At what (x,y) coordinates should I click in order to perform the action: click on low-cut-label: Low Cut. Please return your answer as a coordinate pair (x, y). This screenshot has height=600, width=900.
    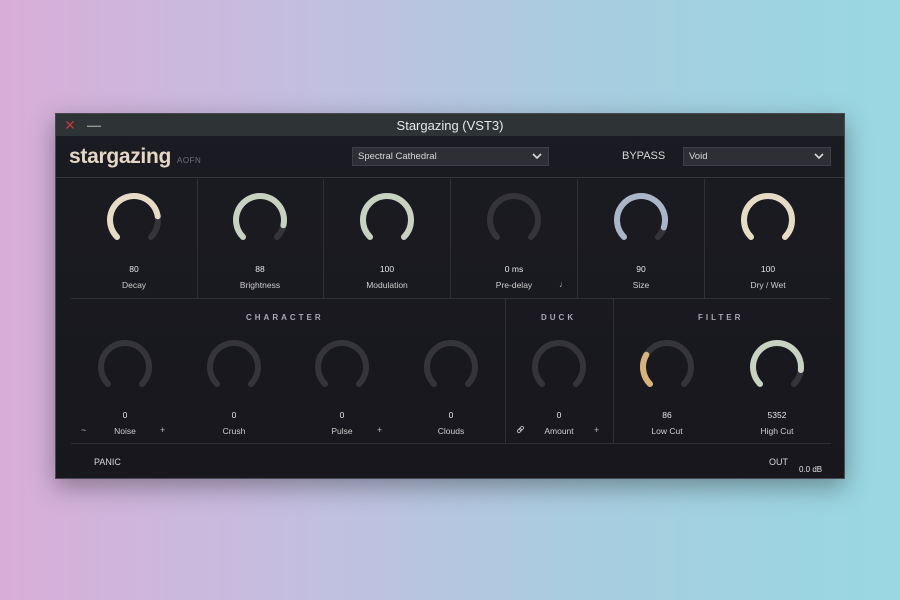
    Looking at the image, I should click on (667, 431).